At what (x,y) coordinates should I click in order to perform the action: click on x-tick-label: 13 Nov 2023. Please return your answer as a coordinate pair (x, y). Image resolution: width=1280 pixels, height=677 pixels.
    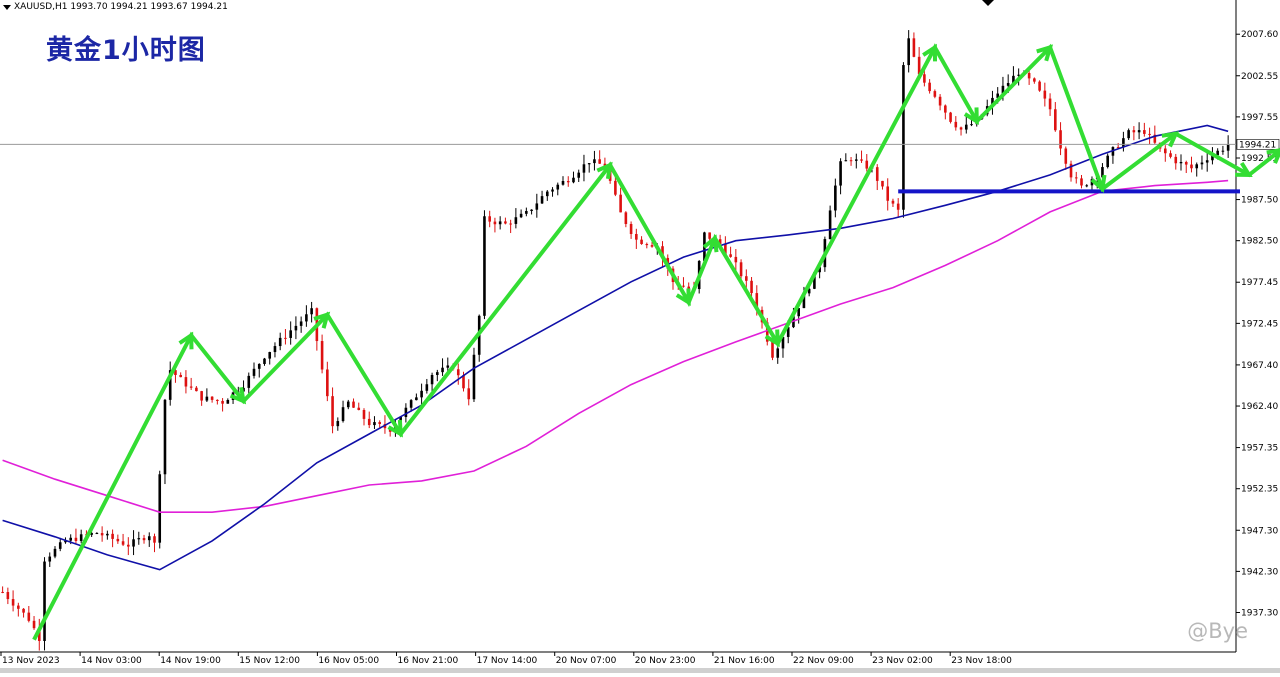
    Looking at the image, I should click on (31, 661).